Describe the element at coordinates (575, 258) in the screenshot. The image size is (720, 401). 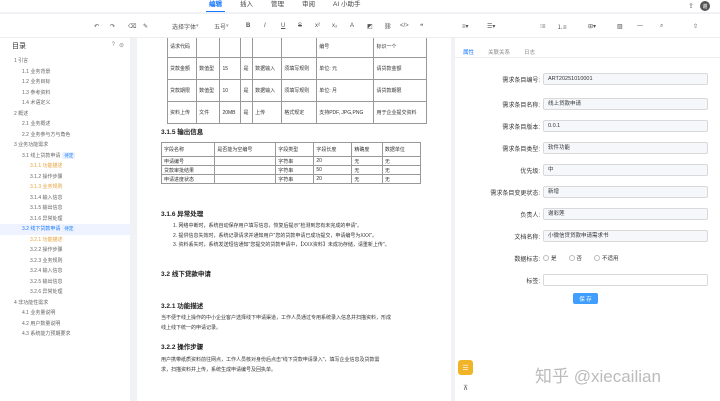
I see `radio-option: 否` at that location.